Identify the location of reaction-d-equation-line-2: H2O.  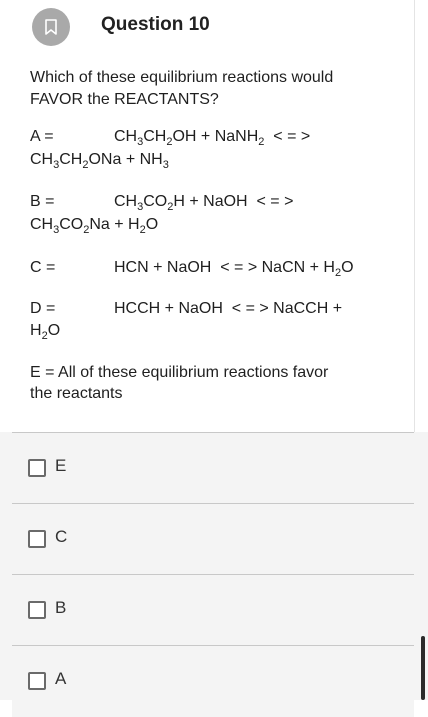
(45, 332).